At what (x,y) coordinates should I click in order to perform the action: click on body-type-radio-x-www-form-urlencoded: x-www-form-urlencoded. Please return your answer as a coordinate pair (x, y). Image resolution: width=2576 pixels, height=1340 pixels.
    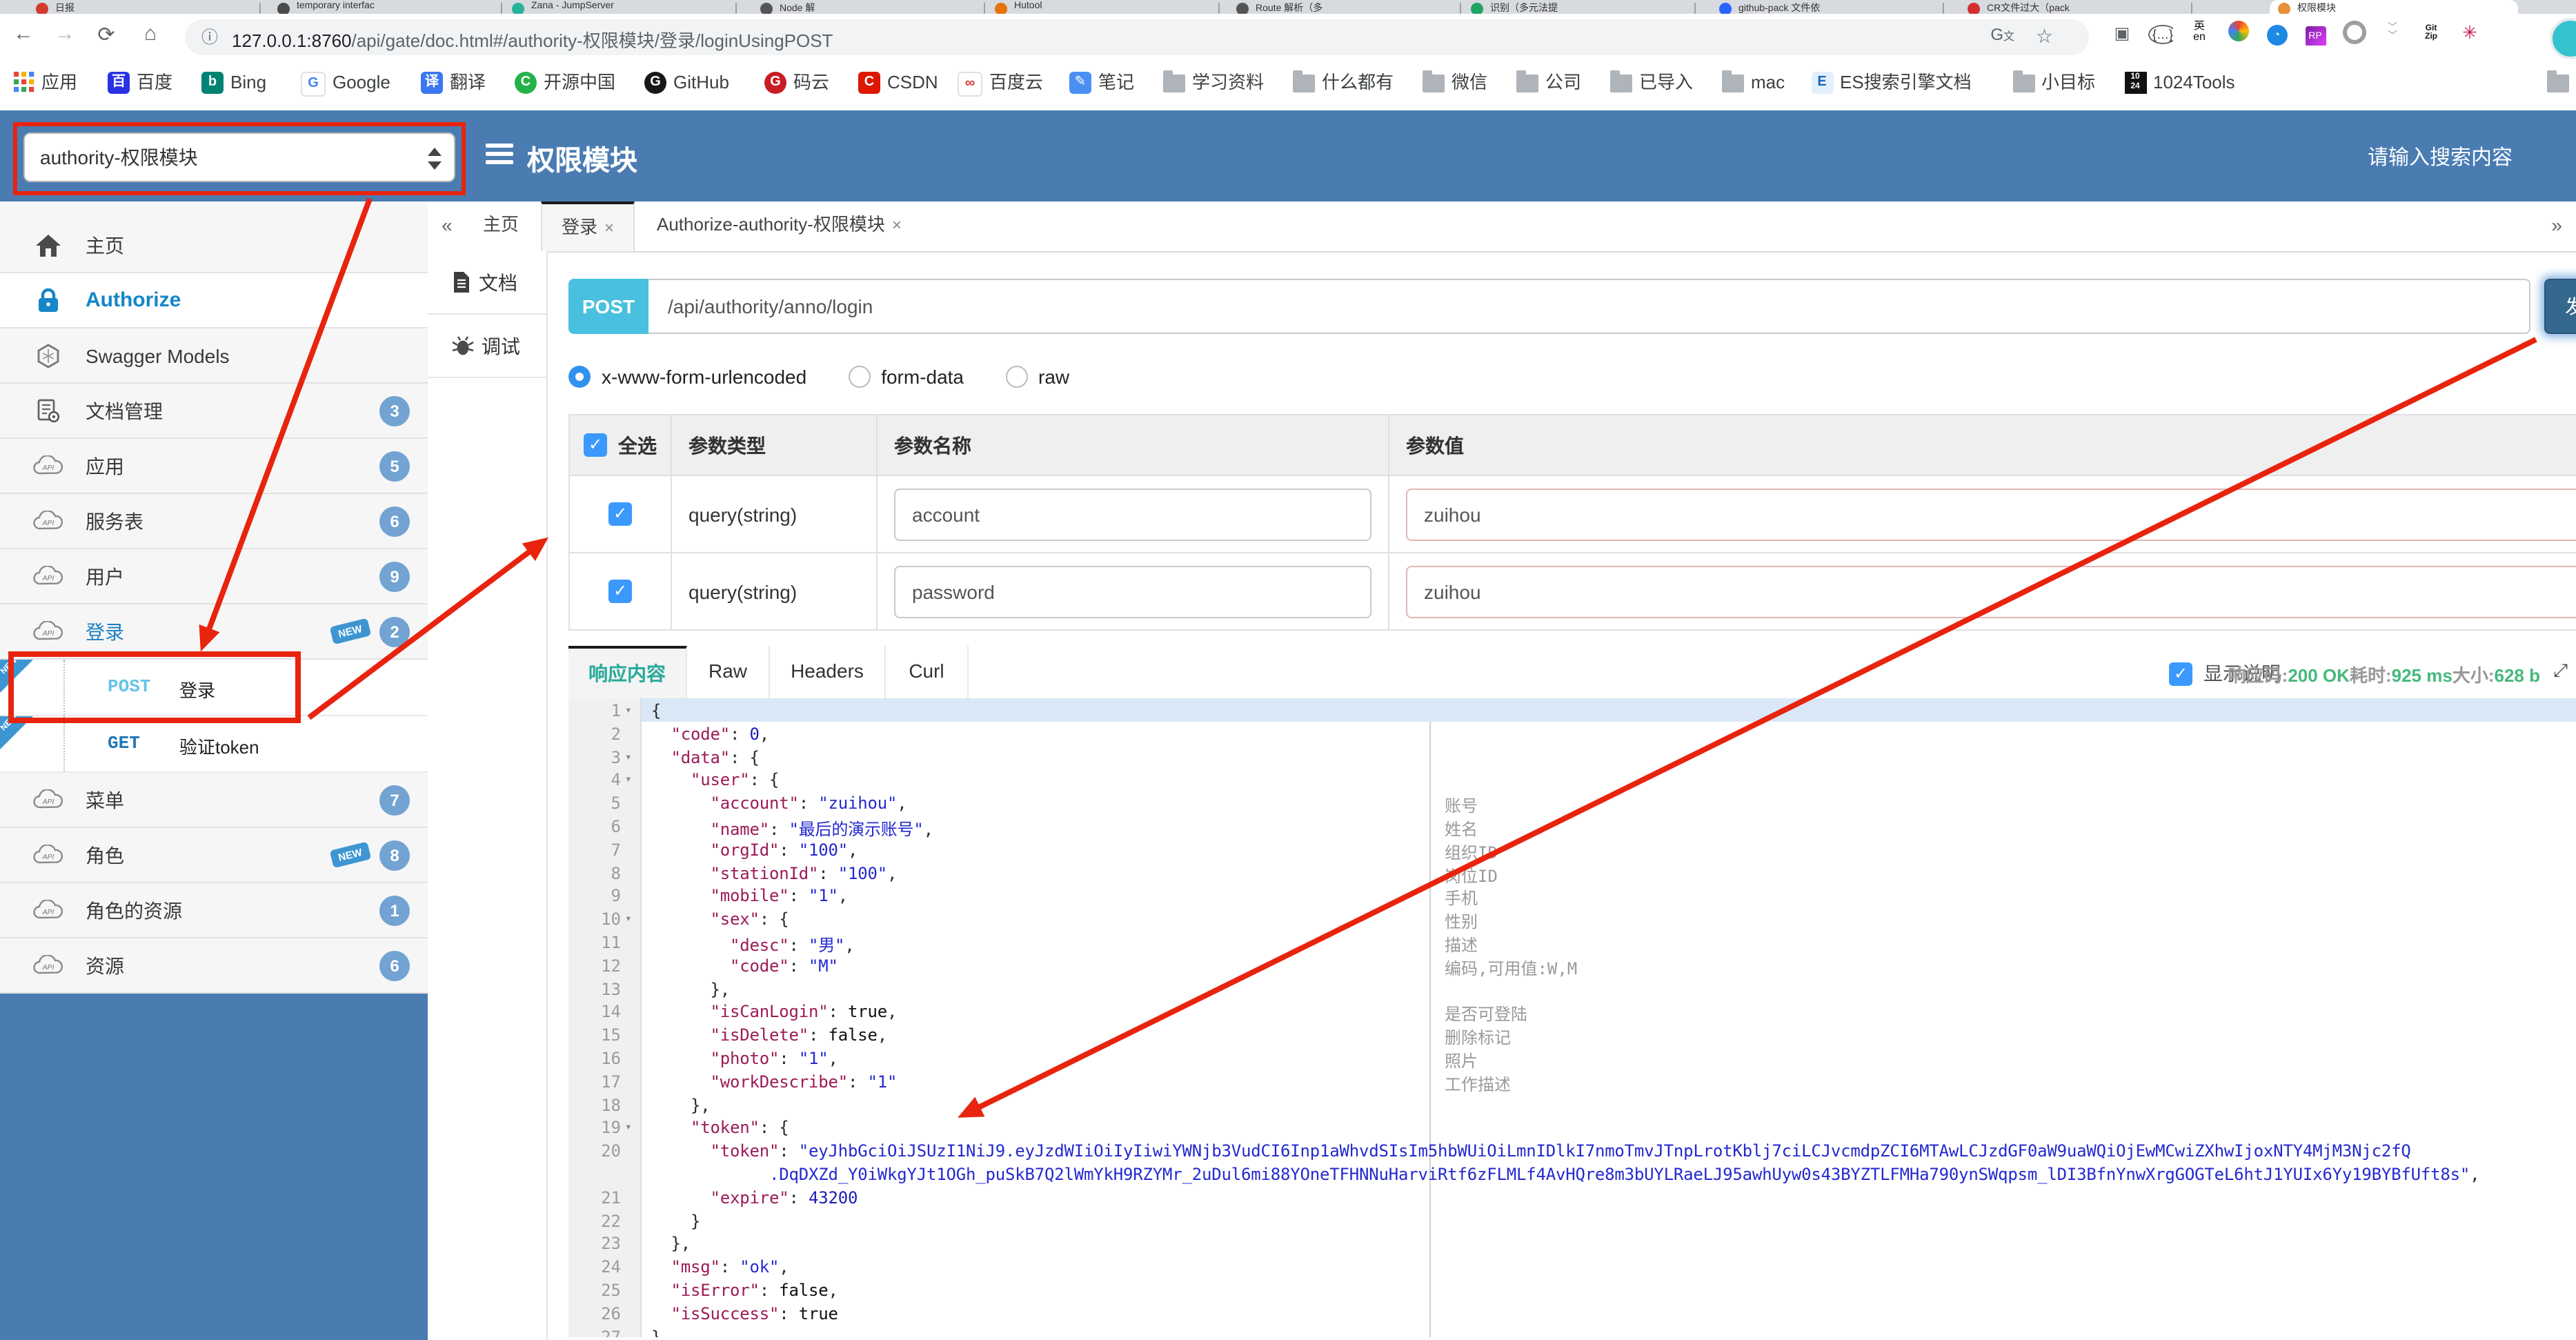
    Looking at the image, I should click on (687, 377).